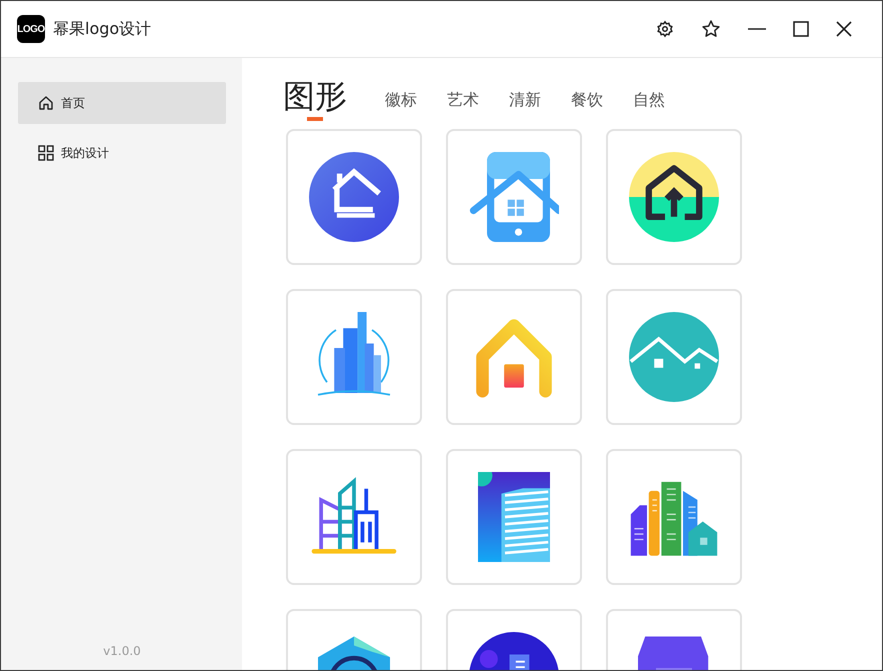  What do you see at coordinates (463, 105) in the screenshot?
I see `category-tab: 艺术` at bounding box center [463, 105].